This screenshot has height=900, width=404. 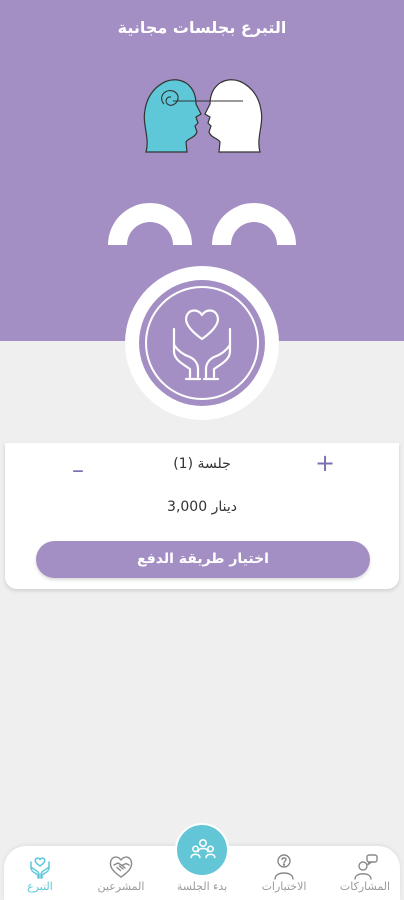 I want to click on handshake-heart-icon, so click(x=121, y=867).